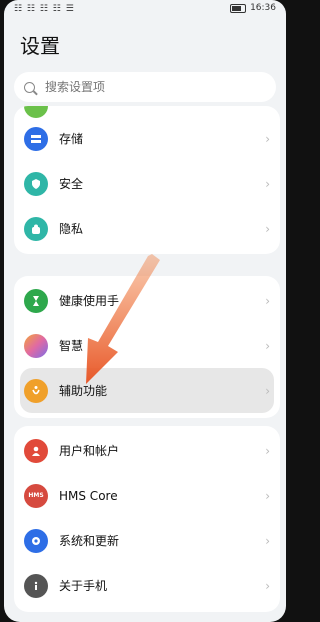 This screenshot has height=622, width=320. Describe the element at coordinates (71, 139) in the screenshot. I see `settings-item-label: 存储` at that location.